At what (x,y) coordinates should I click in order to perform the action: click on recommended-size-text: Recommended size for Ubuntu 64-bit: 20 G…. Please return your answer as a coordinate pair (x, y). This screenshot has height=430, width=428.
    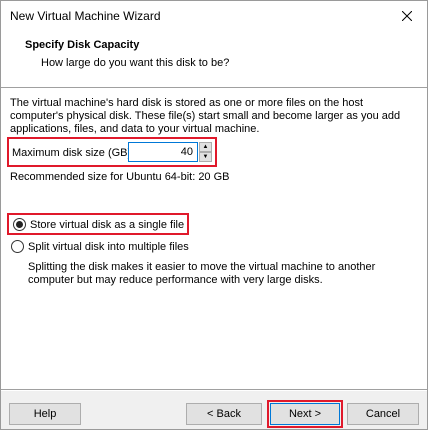
    Looking at the image, I should click on (120, 177).